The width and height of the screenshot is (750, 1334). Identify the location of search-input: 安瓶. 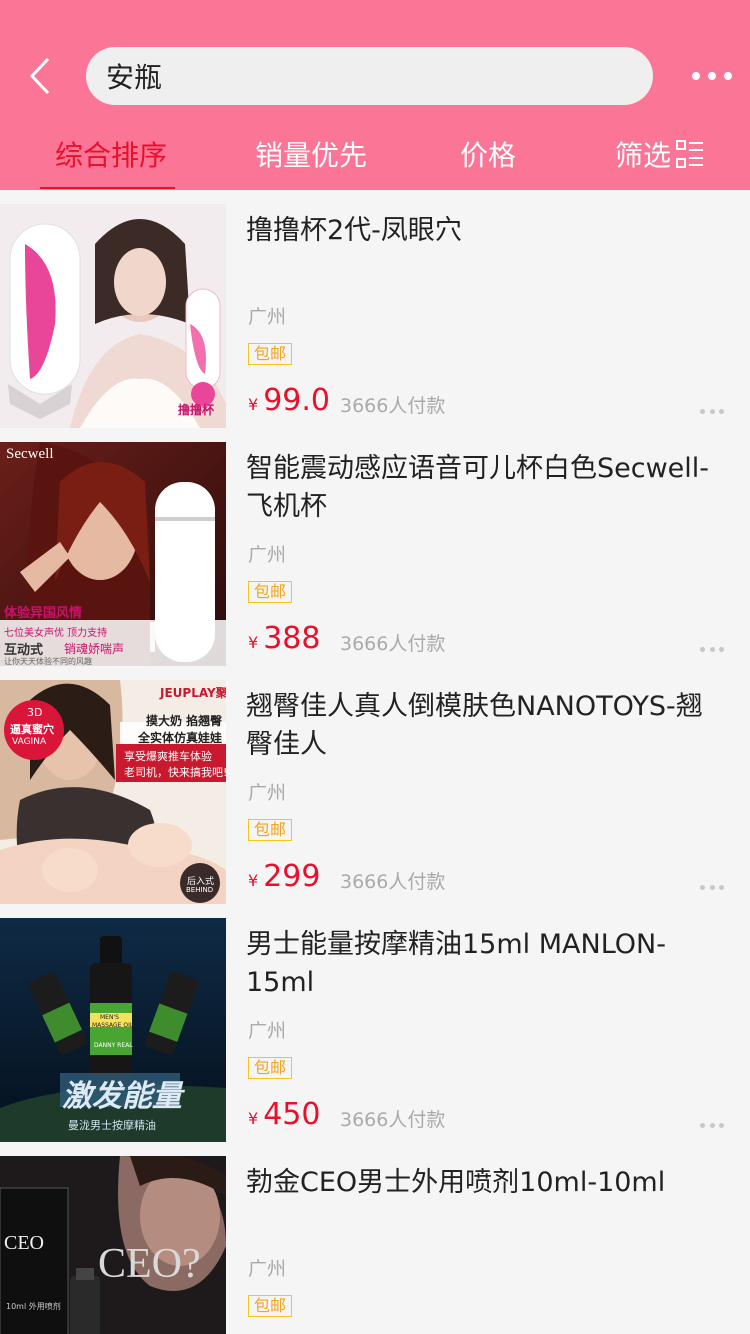
(369, 76).